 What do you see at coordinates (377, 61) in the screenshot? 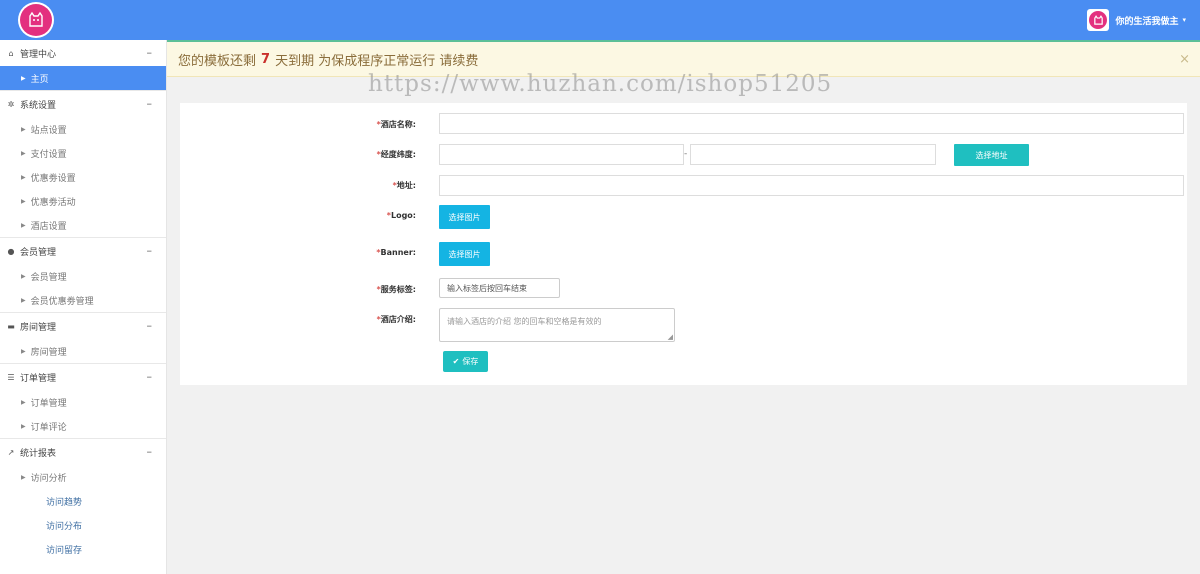
I see `alert-suffix: 天到期 为保成程序正常运行 请续费` at bounding box center [377, 61].